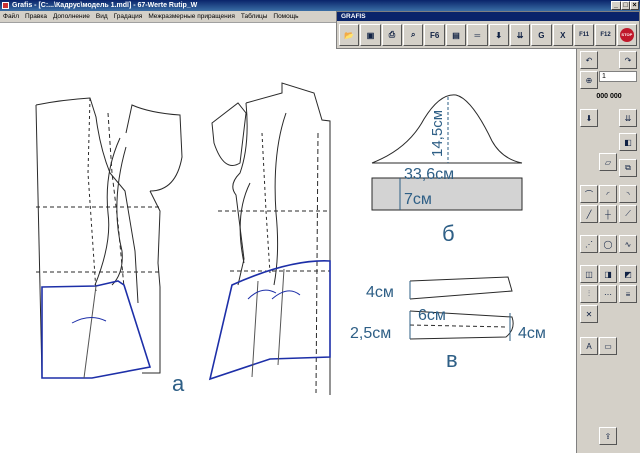 This screenshot has width=640, height=453. I want to click on x-letter-icon: X, so click(562, 35).